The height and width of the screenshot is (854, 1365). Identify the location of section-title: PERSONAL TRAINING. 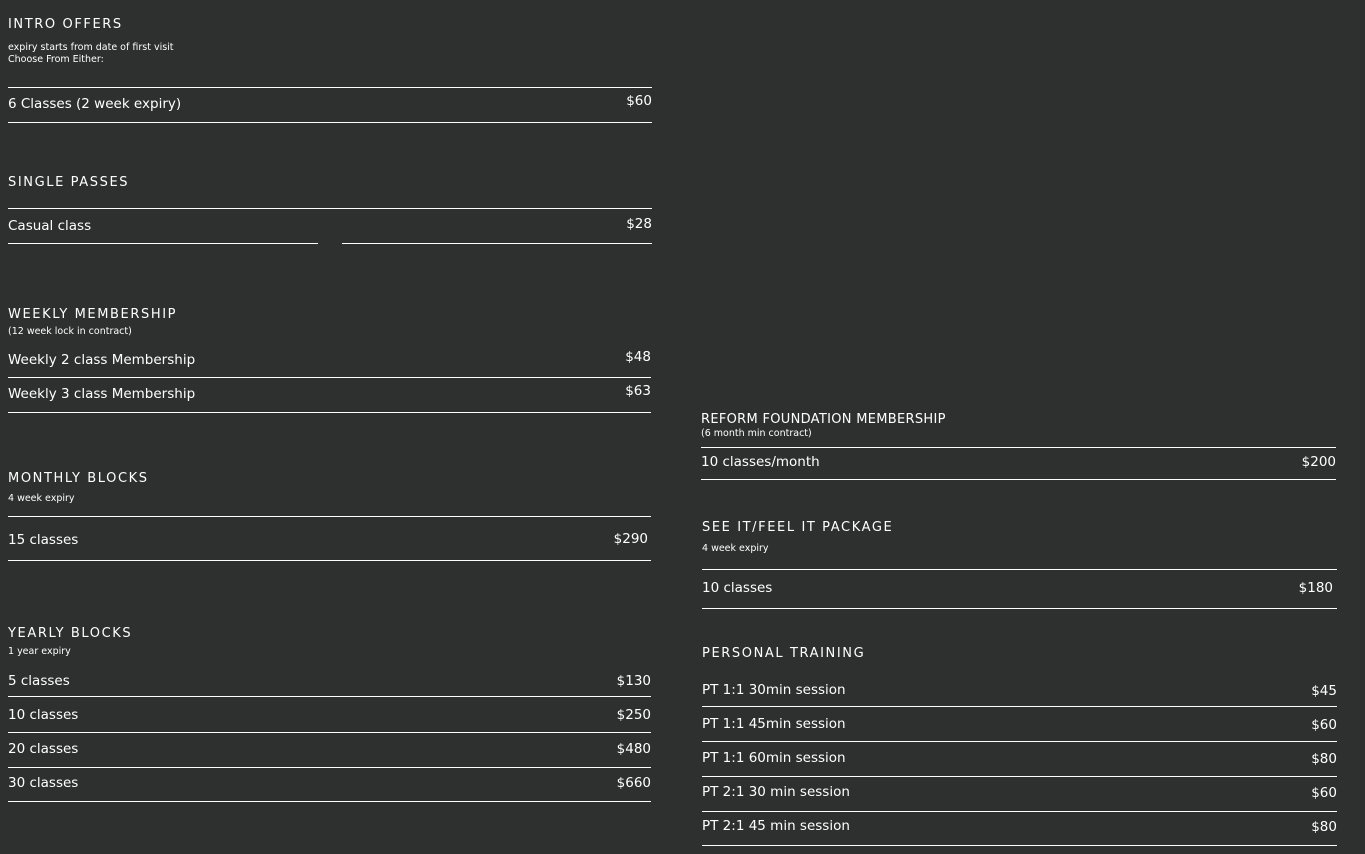
(784, 653).